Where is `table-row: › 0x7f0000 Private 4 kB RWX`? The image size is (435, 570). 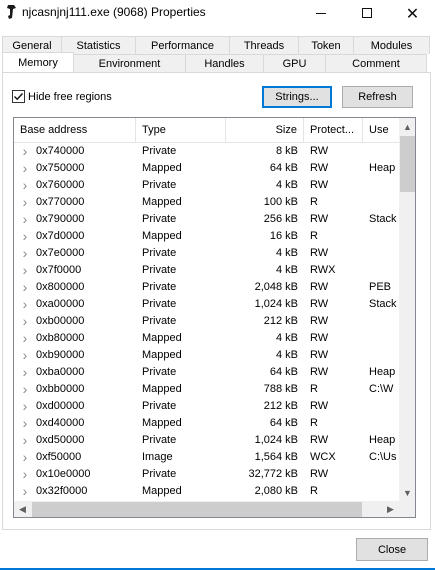
table-row: › 0x7f0000 Private 4 kB RWX is located at coordinates (206, 270).